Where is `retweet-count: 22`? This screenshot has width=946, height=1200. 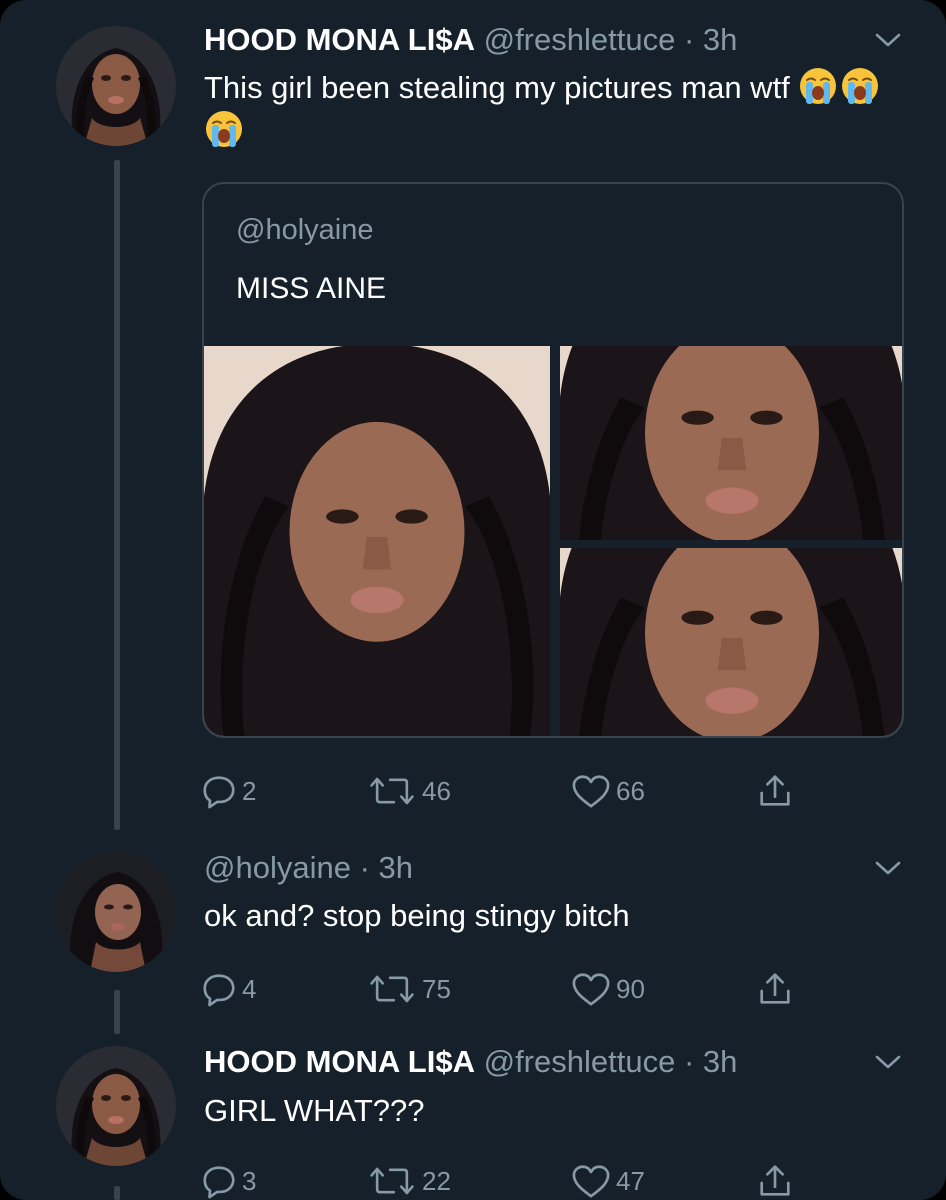 retweet-count: 22 is located at coordinates (436, 1180).